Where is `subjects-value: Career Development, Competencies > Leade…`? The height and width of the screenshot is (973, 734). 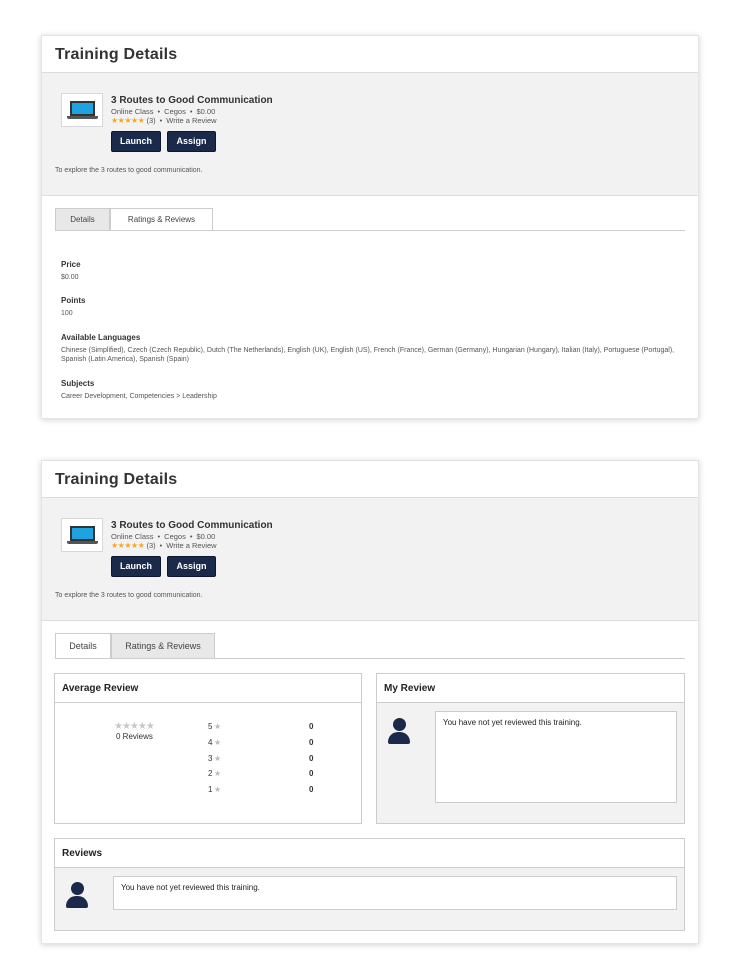 subjects-value: Career Development, Competencies > Leade… is located at coordinates (139, 396).